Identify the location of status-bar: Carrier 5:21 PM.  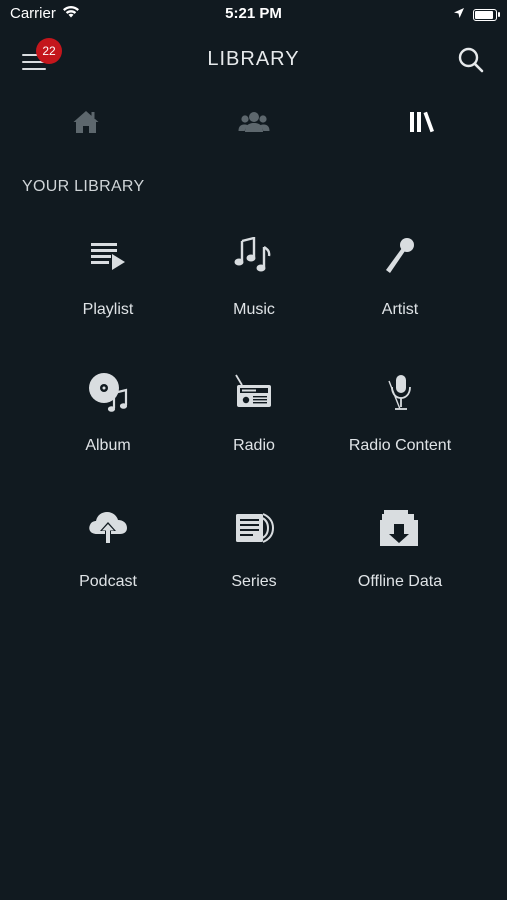
(253, 14).